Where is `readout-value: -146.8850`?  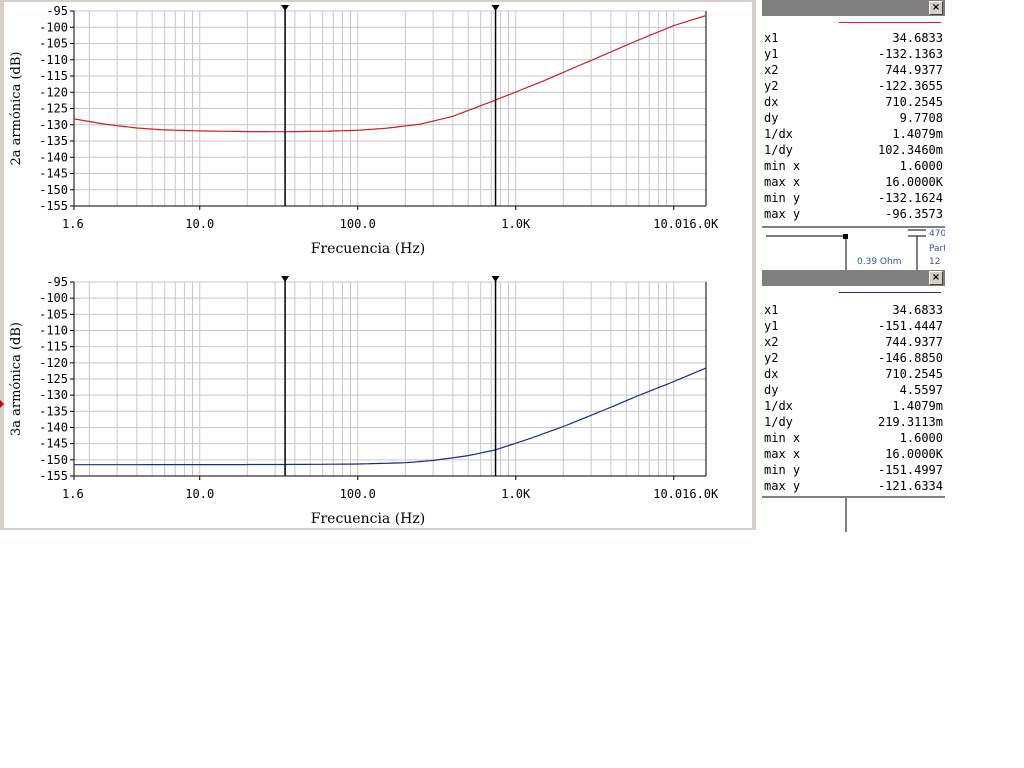 readout-value: -146.8850 is located at coordinates (910, 358).